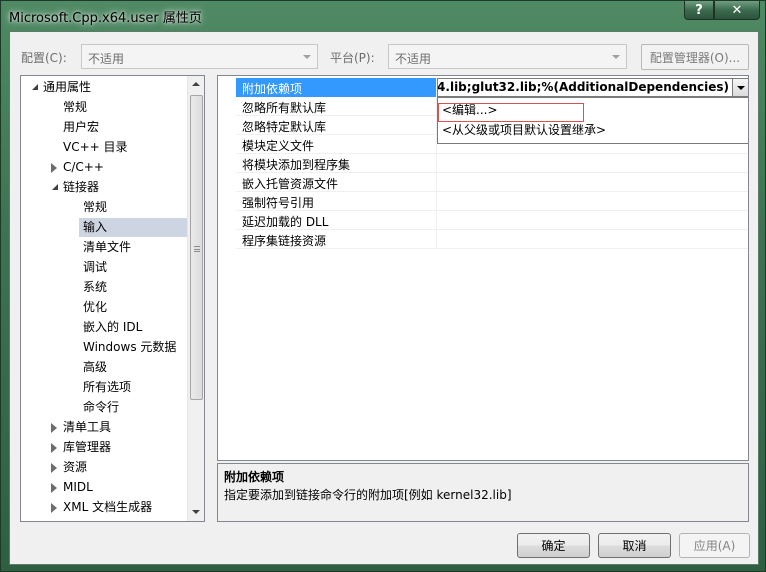 The width and height of the screenshot is (766, 572). What do you see at coordinates (95, 227) in the screenshot?
I see `tree-item-label: 输入` at bounding box center [95, 227].